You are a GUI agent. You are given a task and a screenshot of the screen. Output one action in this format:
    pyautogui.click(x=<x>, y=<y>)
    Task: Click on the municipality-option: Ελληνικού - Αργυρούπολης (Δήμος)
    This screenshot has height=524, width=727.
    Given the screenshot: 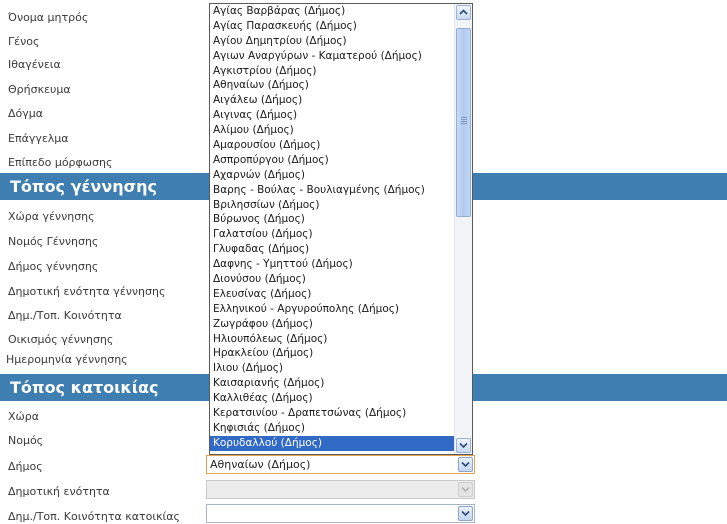 What is the action you would take?
    pyautogui.click(x=333, y=309)
    